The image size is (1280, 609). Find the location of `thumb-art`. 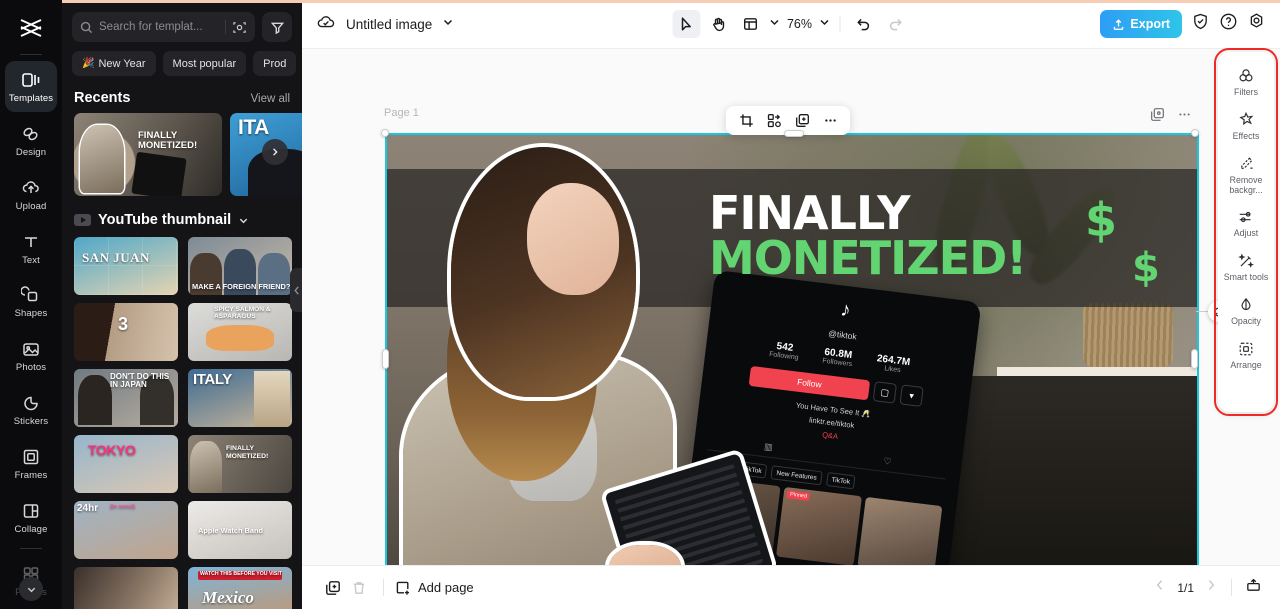

thumb-art is located at coordinates (126, 588).